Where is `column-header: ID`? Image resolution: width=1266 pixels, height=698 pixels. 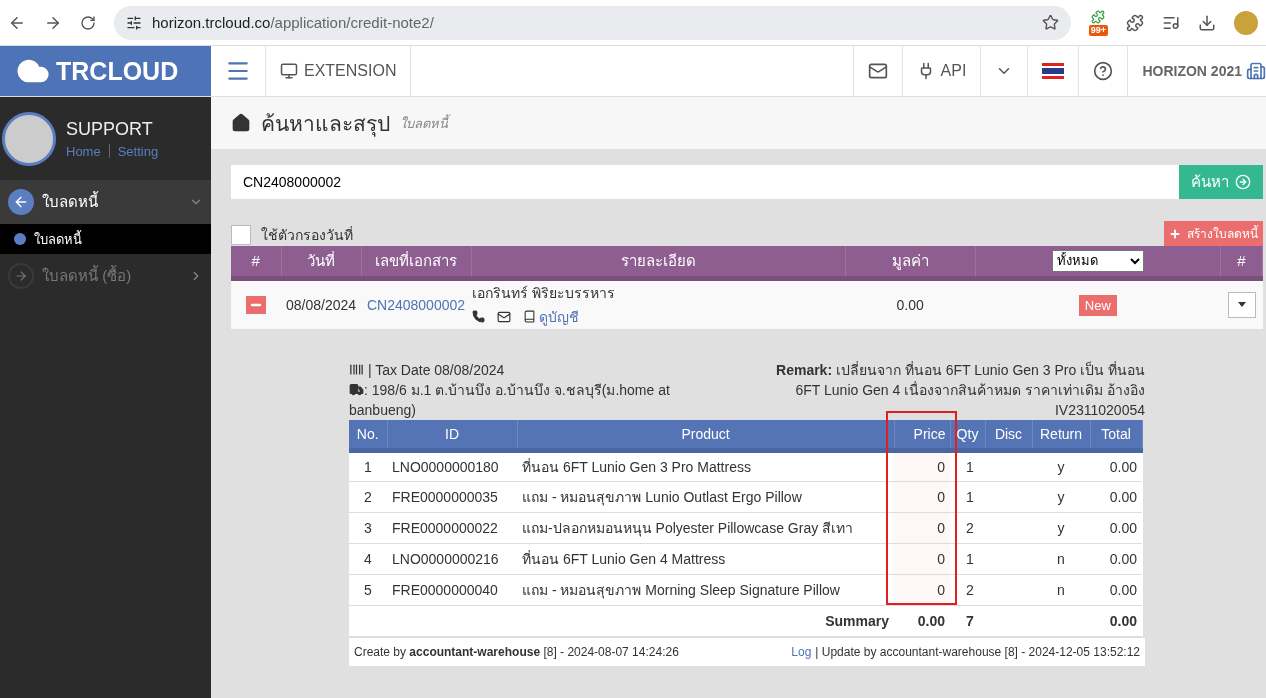 column-header: ID is located at coordinates (452, 435).